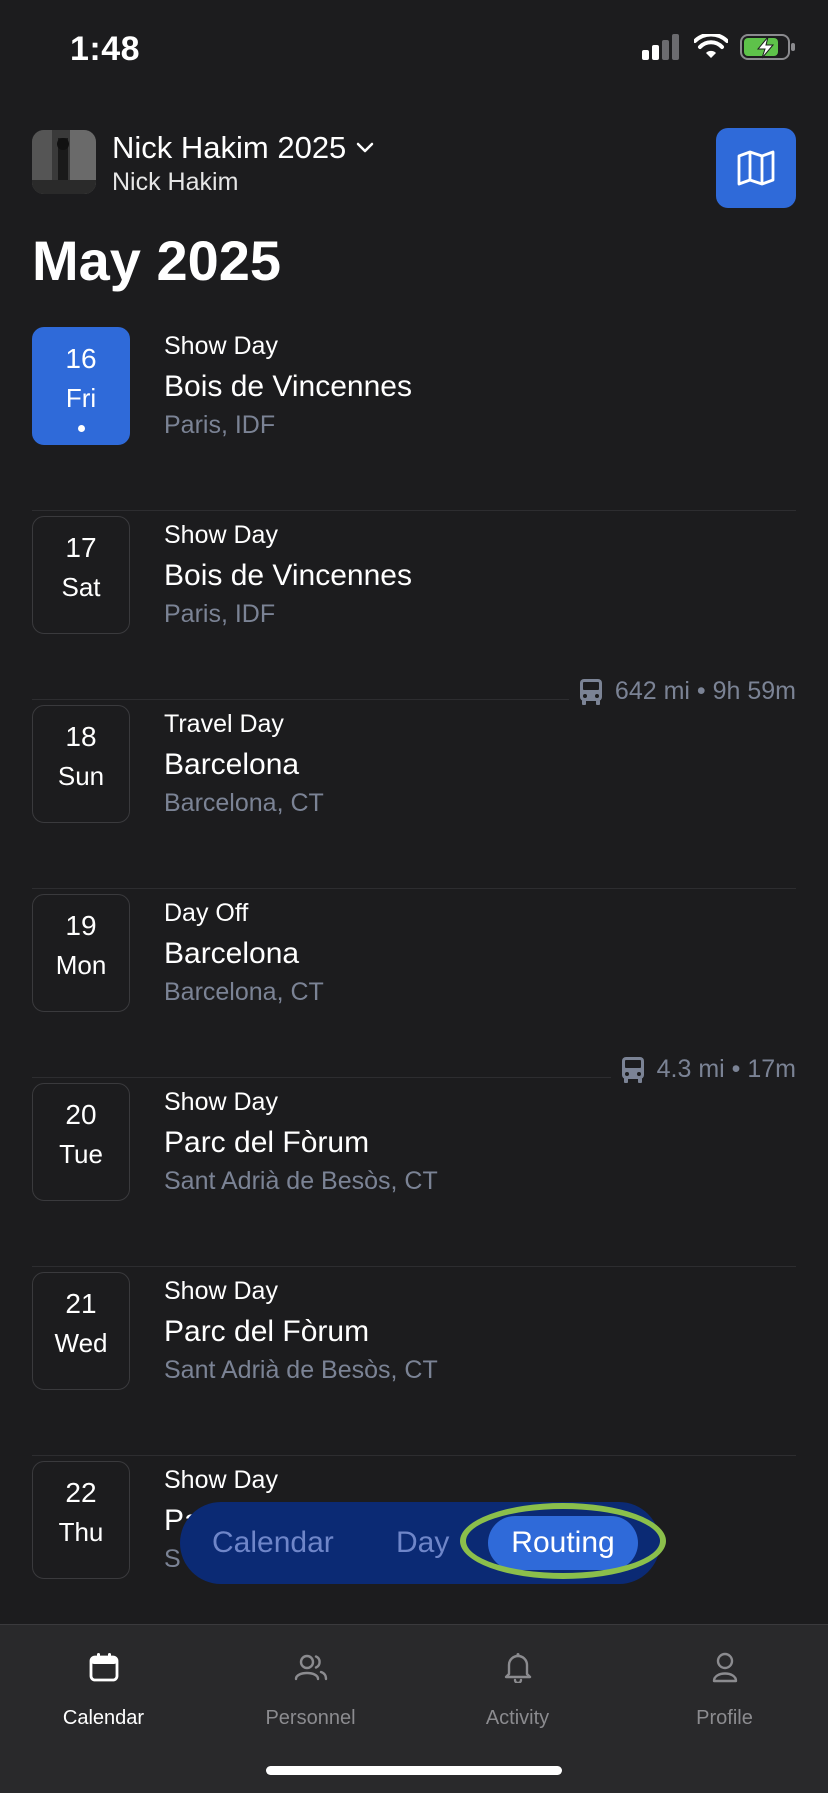 The height and width of the screenshot is (1793, 828). What do you see at coordinates (414, 168) in the screenshot?
I see `tour-header: Nick Hakim 2025 Nick Hakim` at bounding box center [414, 168].